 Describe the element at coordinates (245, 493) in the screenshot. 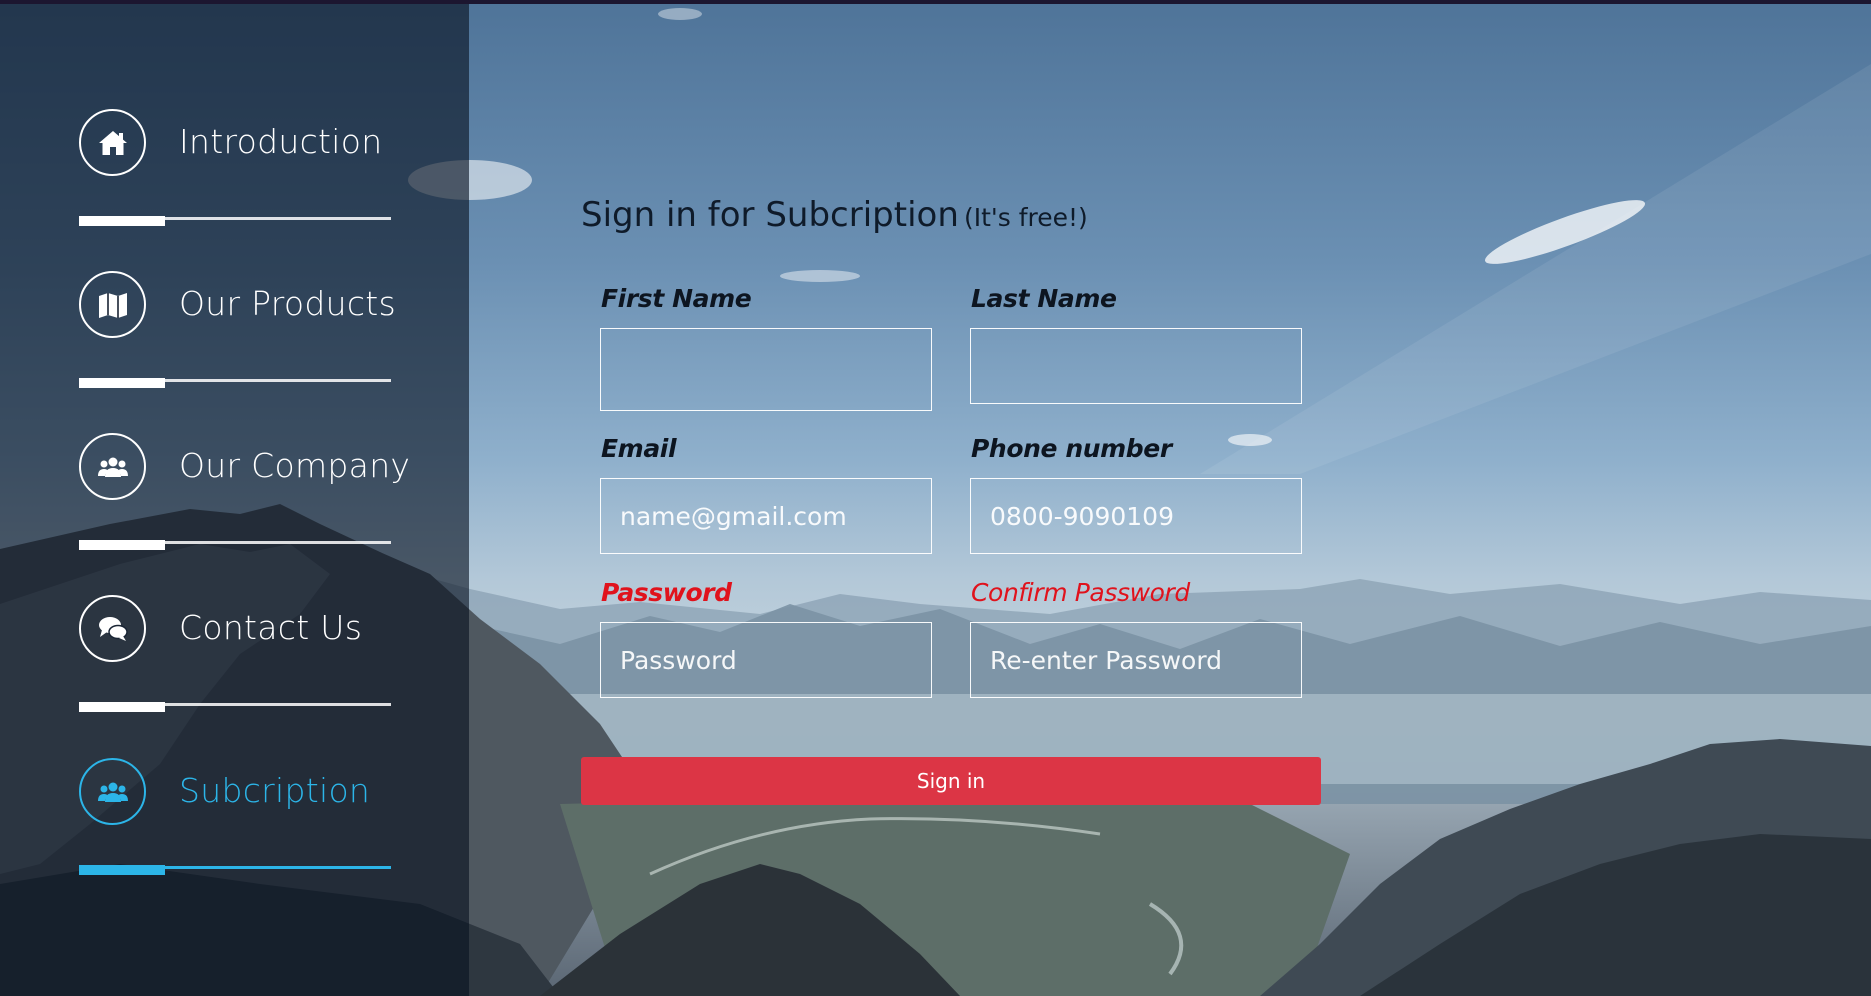

I see `nav-item-our-company: Our Company` at that location.